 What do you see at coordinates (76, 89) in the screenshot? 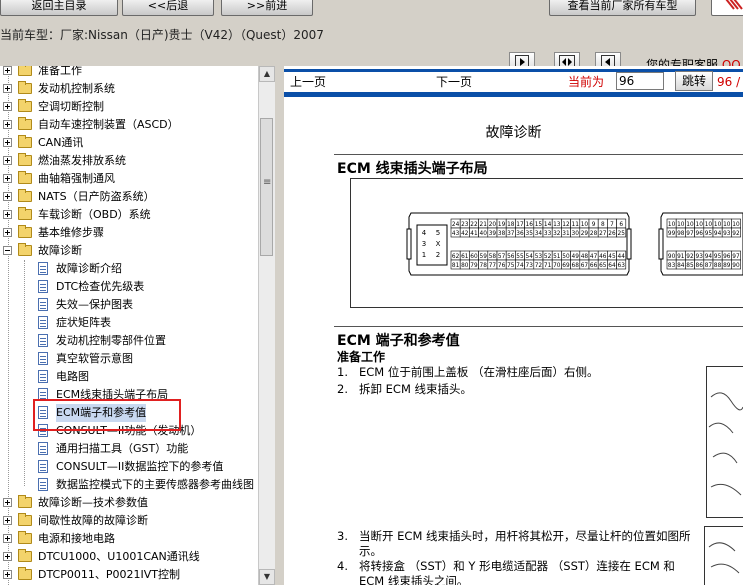
I see `tree-item-label: 发动机控制系统` at bounding box center [76, 89].